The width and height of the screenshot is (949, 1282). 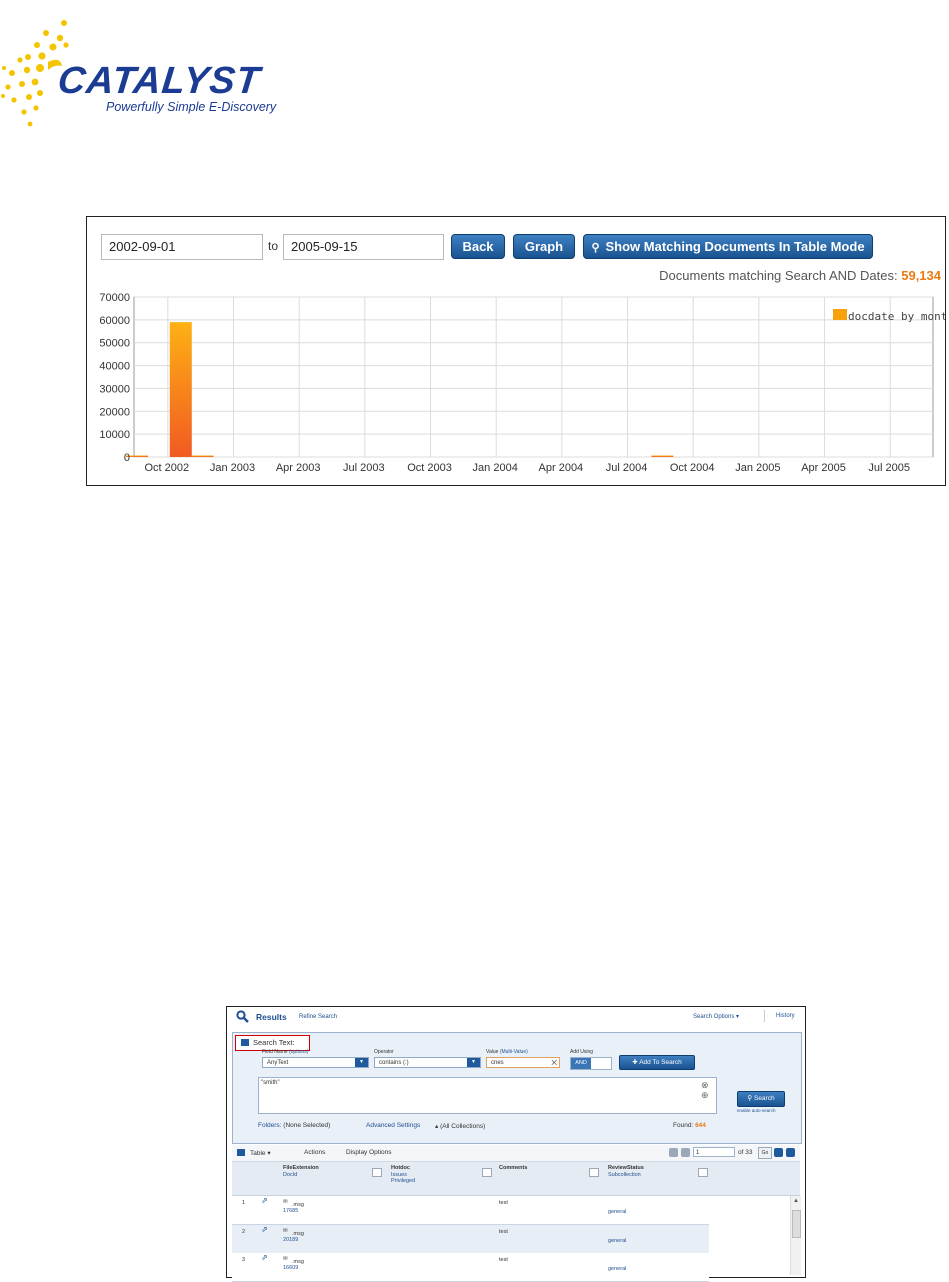 What do you see at coordinates (840, 314) in the screenshot?
I see `legend-swatch` at bounding box center [840, 314].